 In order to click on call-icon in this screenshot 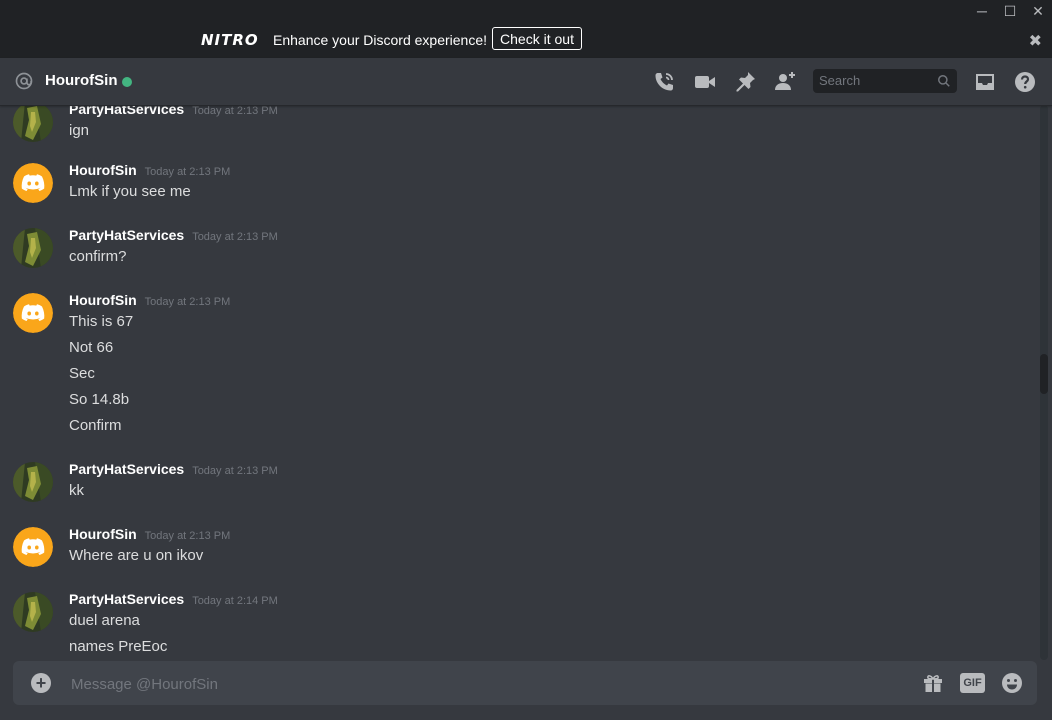, I will do `click(664, 82)`.